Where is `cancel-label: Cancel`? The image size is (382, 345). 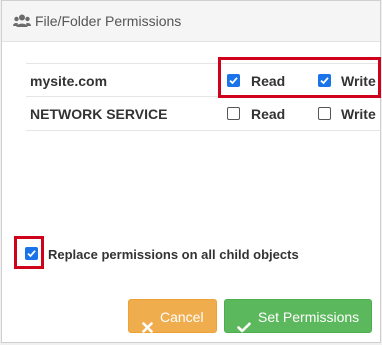 cancel-label: Cancel is located at coordinates (182, 317).